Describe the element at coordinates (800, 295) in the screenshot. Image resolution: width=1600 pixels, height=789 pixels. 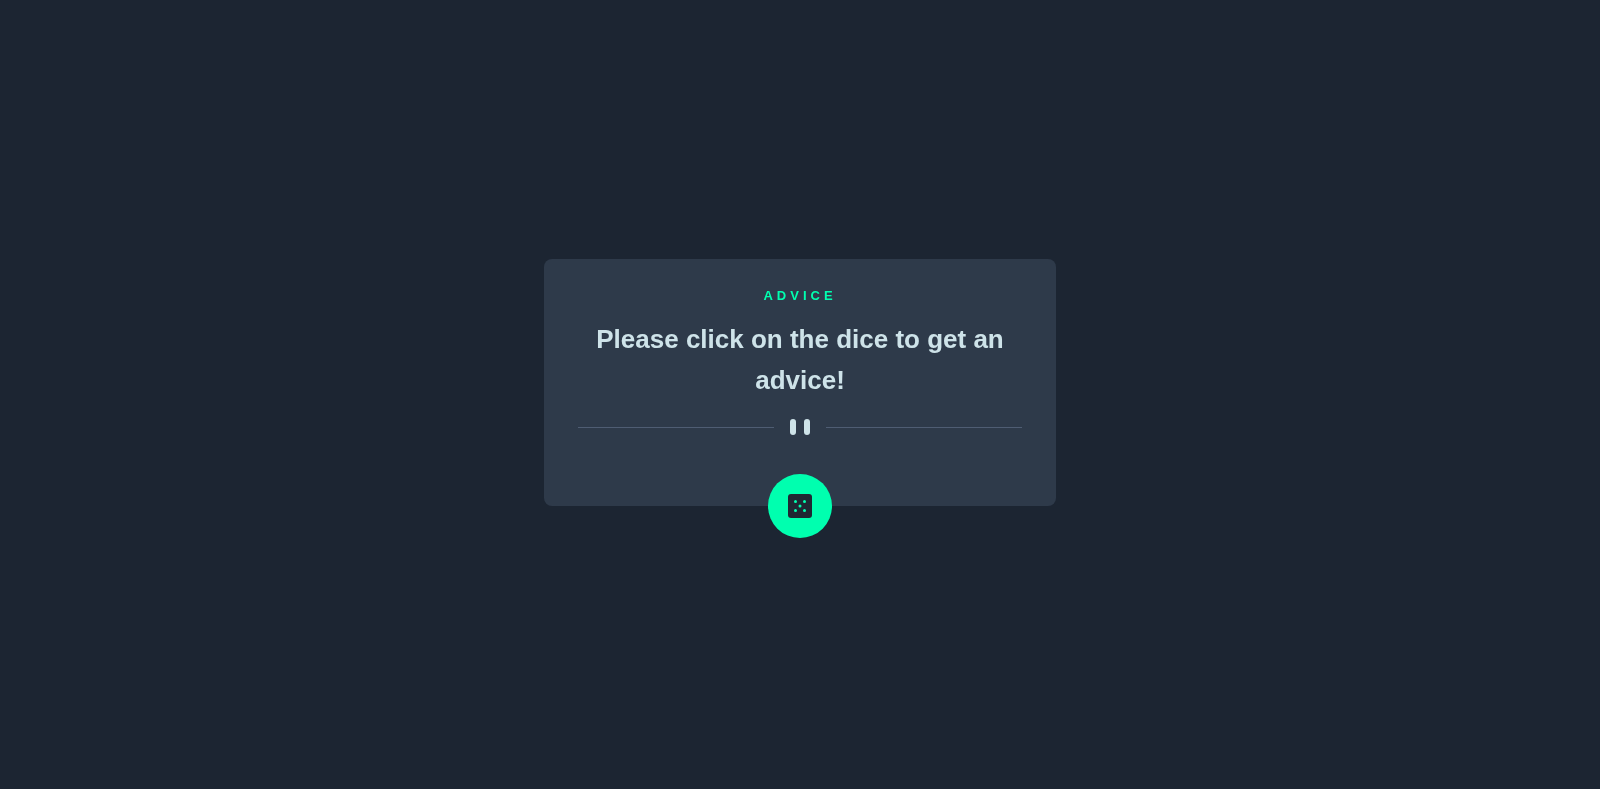
I see `advice-label: ADVICE` at that location.